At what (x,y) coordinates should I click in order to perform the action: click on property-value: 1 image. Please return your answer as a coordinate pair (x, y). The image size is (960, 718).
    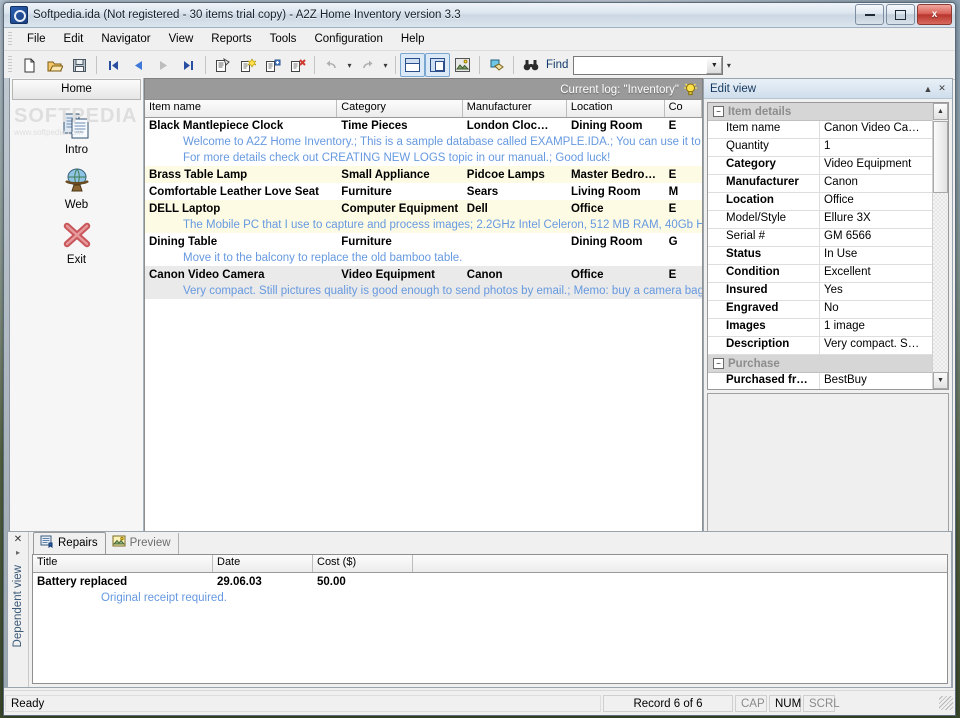
    Looking at the image, I should click on (876, 327).